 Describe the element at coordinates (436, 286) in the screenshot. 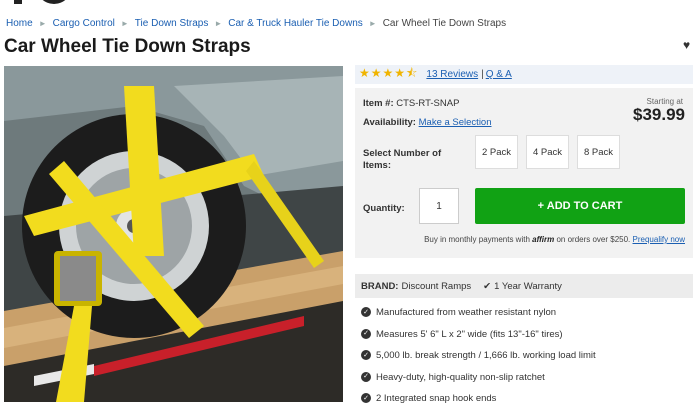

I see `brand-value: Discount Ramps` at that location.